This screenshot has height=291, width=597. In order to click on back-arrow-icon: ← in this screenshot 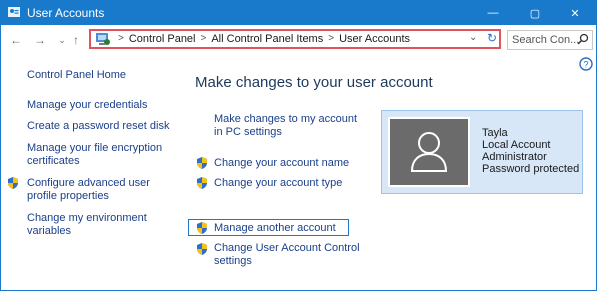, I will do `click(16, 40)`.